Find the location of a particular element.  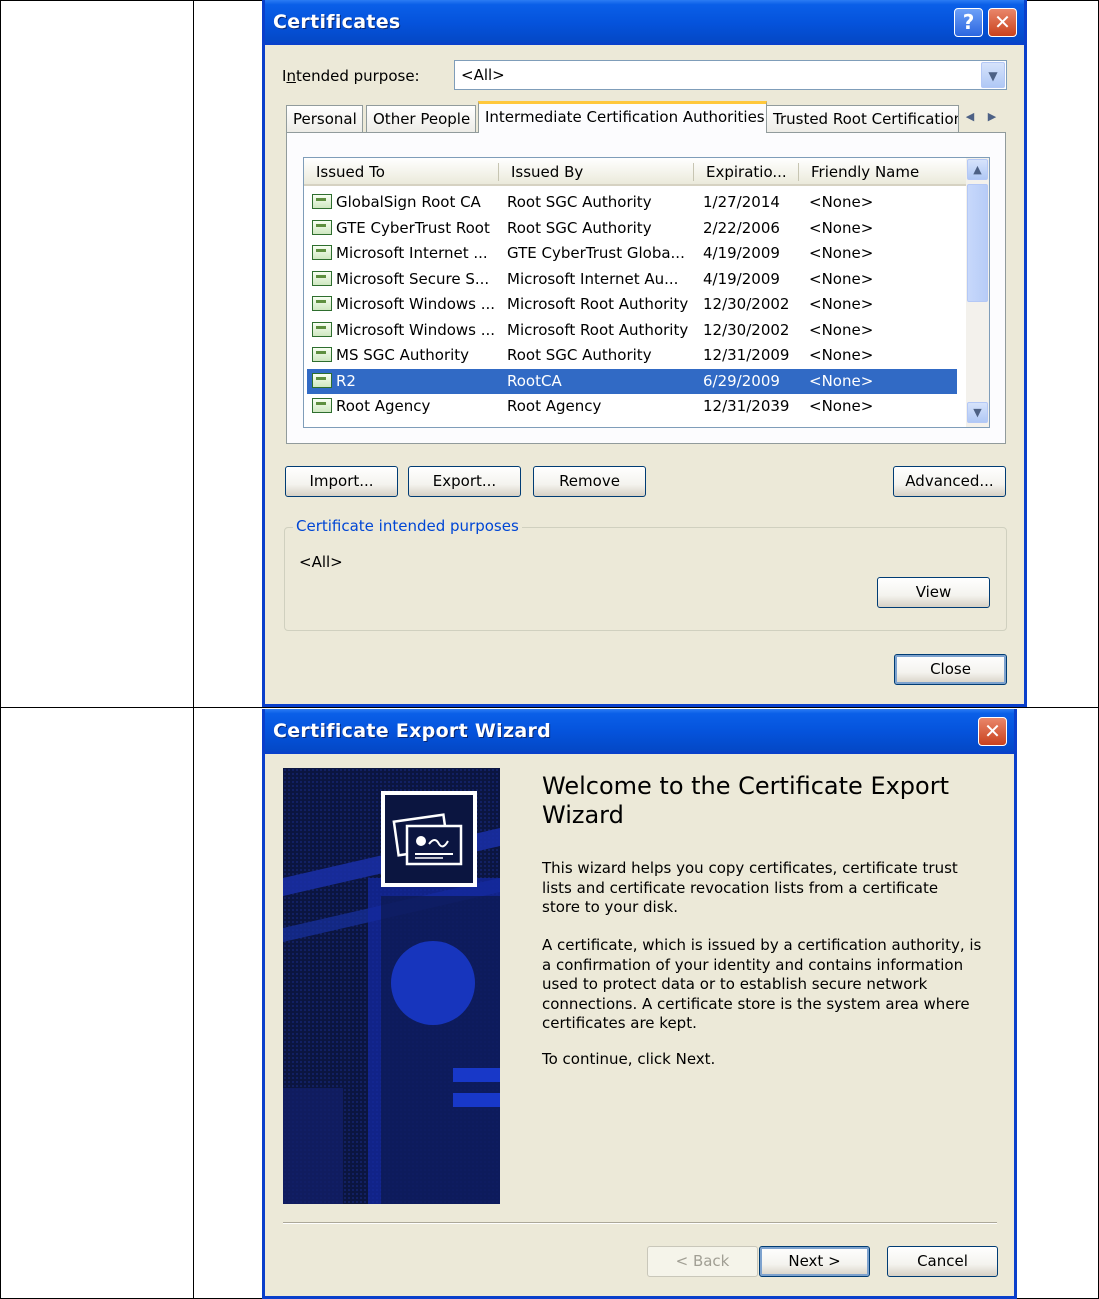

cancel-button: Cancel is located at coordinates (942, 1261).